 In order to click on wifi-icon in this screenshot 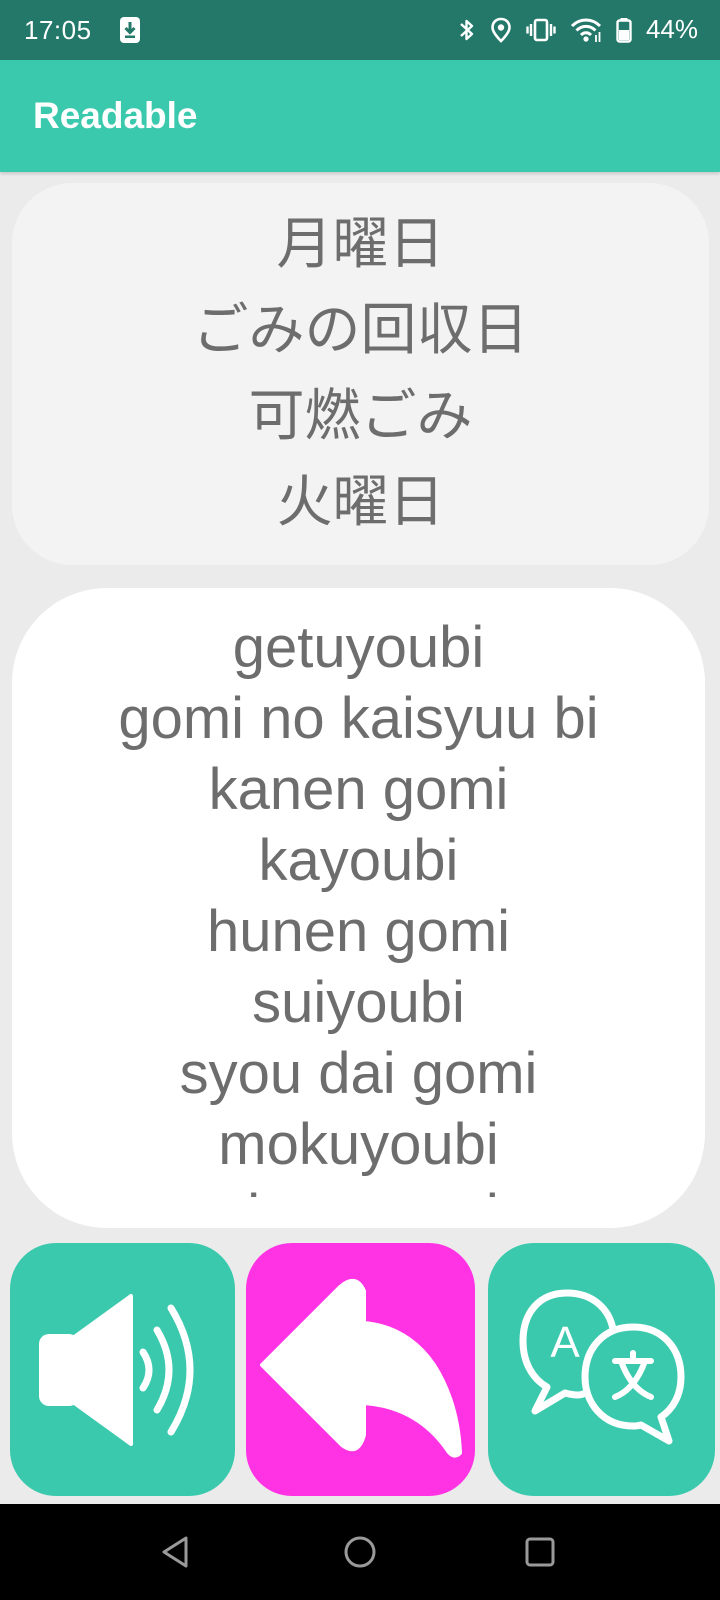, I will do `click(586, 30)`.